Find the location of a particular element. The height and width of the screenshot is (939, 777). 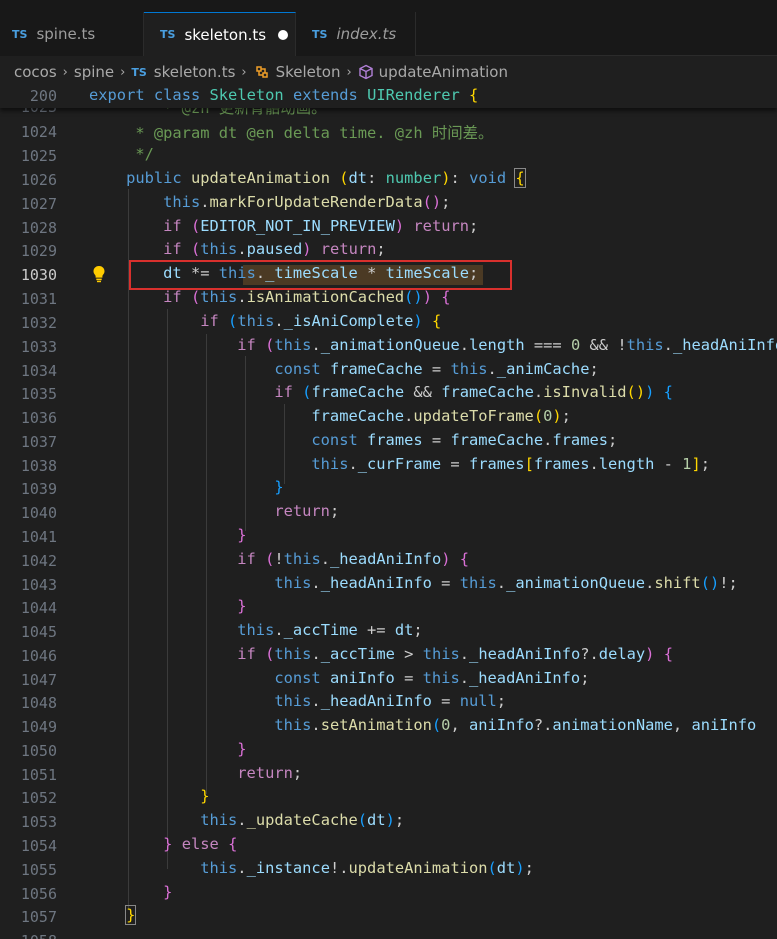

line-number: 1030 is located at coordinates (38, 275).